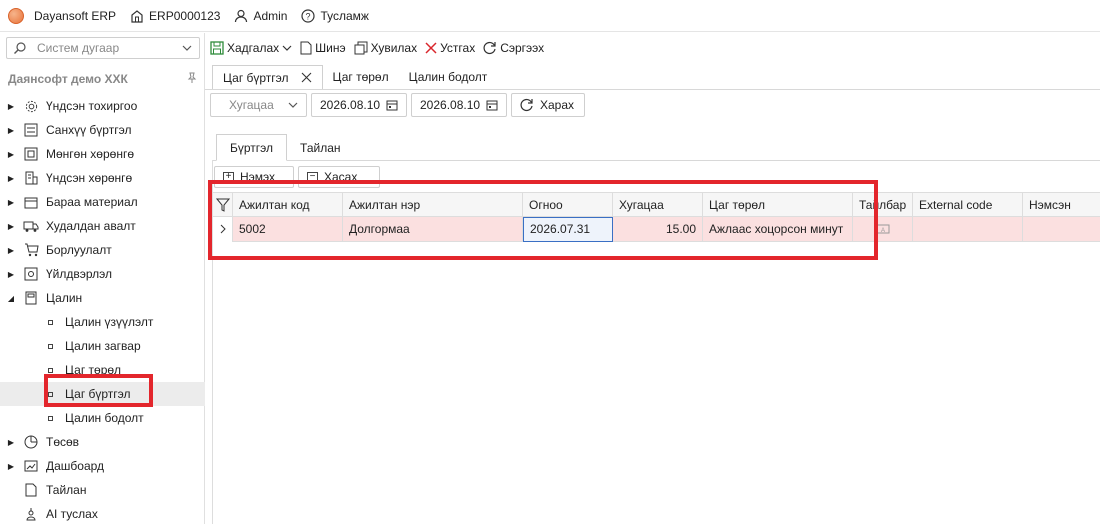 This screenshot has width=1100, height=524. What do you see at coordinates (16, 15) in the screenshot?
I see `app-logo-icon` at bounding box center [16, 15].